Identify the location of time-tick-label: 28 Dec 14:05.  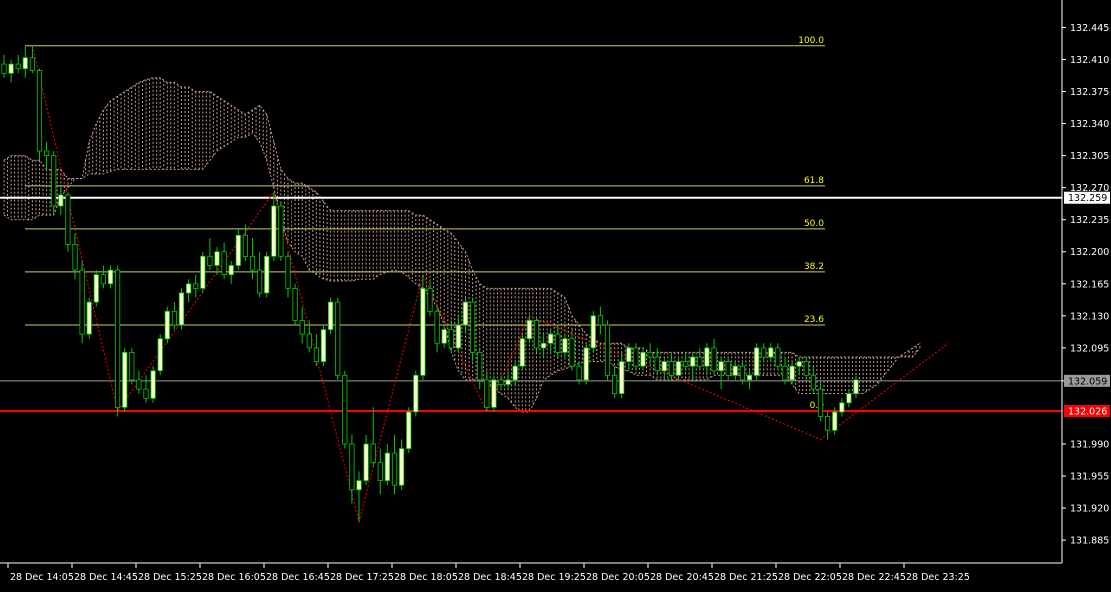
(42, 577).